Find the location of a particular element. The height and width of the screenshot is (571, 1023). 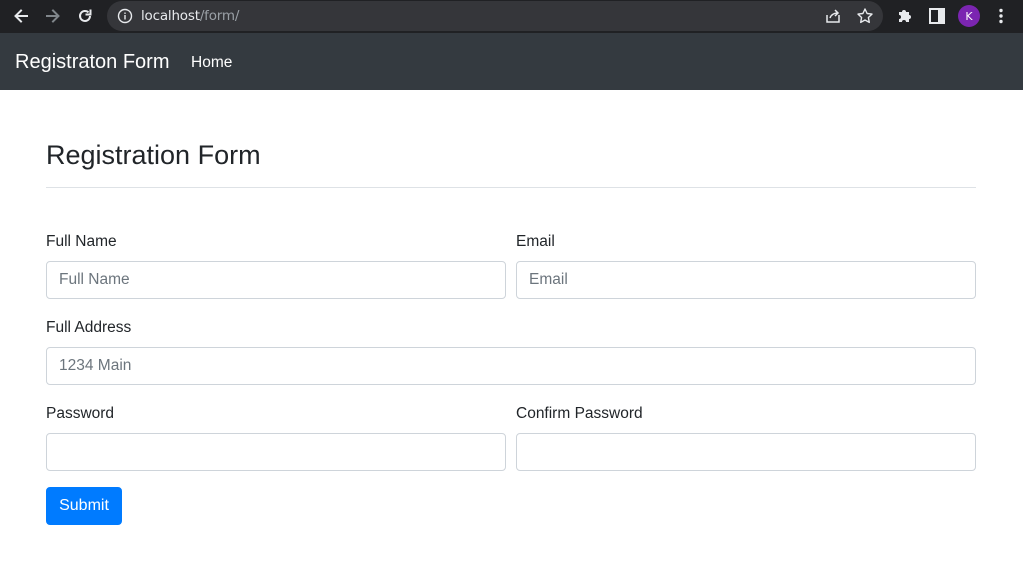

navbar-brand: Registraton Form is located at coordinates (92, 62).